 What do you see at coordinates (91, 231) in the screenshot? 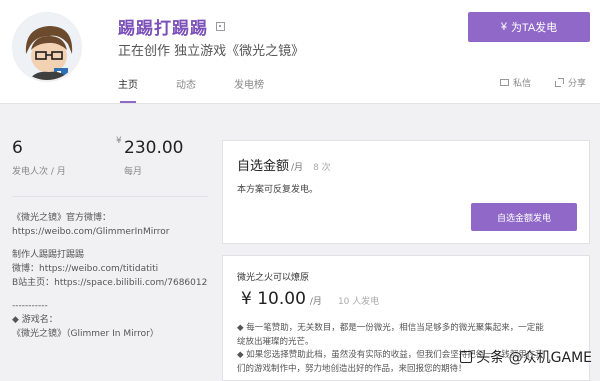
I see `desc-line: https://weibo.com/GlimmerInMirror` at bounding box center [91, 231].